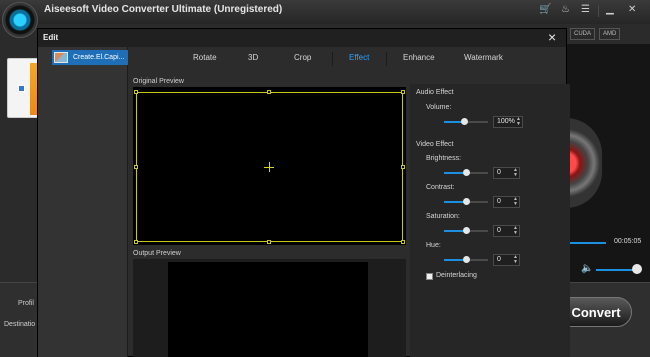 This screenshot has width=650, height=357. I want to click on file-checkbox, so click(21, 88).